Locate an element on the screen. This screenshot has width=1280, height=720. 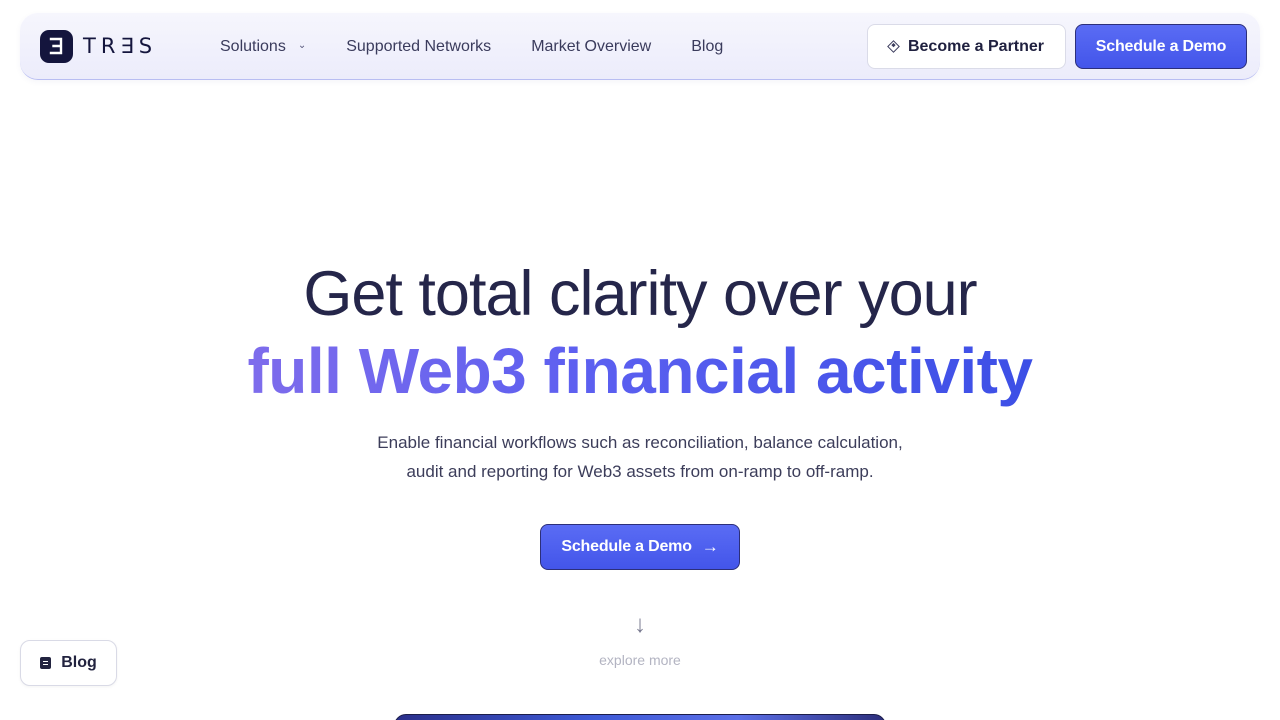
schedule-demo-hero-label: Schedule a Demo is located at coordinates (626, 546).